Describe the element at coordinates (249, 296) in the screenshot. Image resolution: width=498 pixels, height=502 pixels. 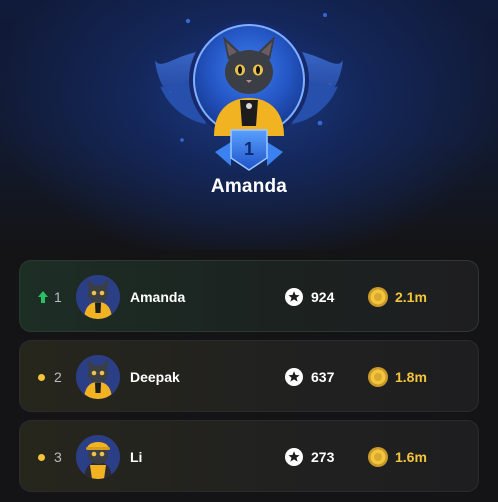
I see `leaderboard-row: 1 Amanda 924 2.1m` at that location.